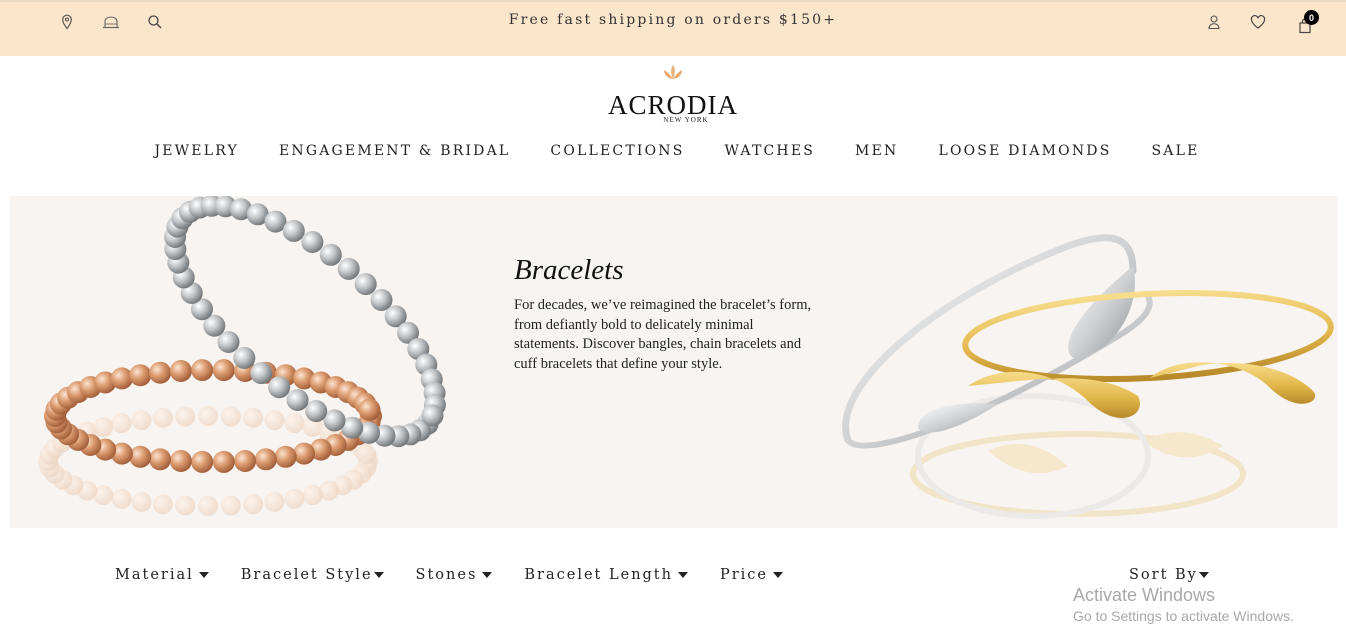 Image resolution: width=1346 pixels, height=629 pixels. I want to click on filter-bracelet-style: Bracelet Style, so click(312, 575).